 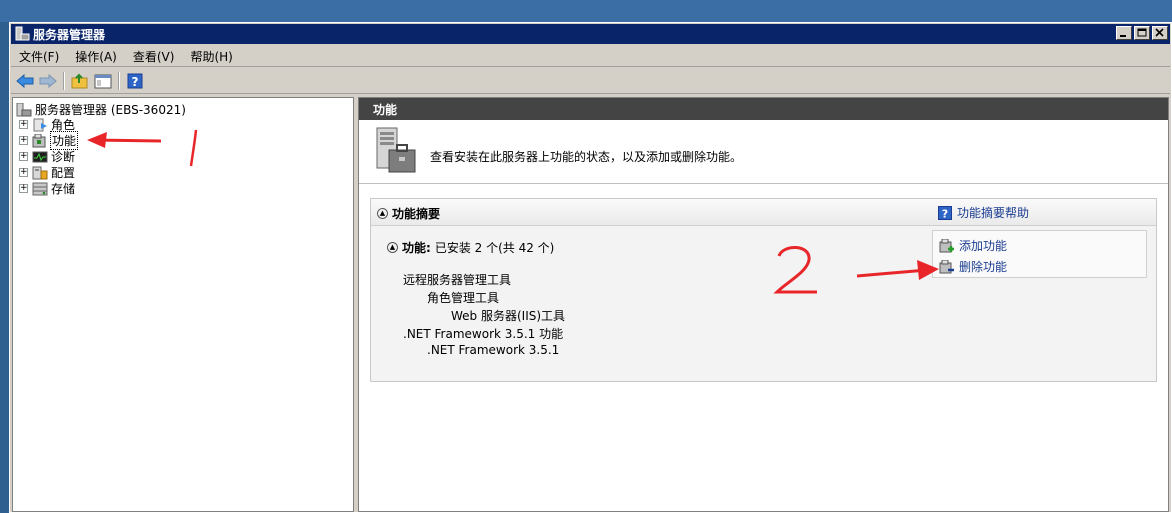 What do you see at coordinates (396, 150) in the screenshot?
I see `features-large-icon` at bounding box center [396, 150].